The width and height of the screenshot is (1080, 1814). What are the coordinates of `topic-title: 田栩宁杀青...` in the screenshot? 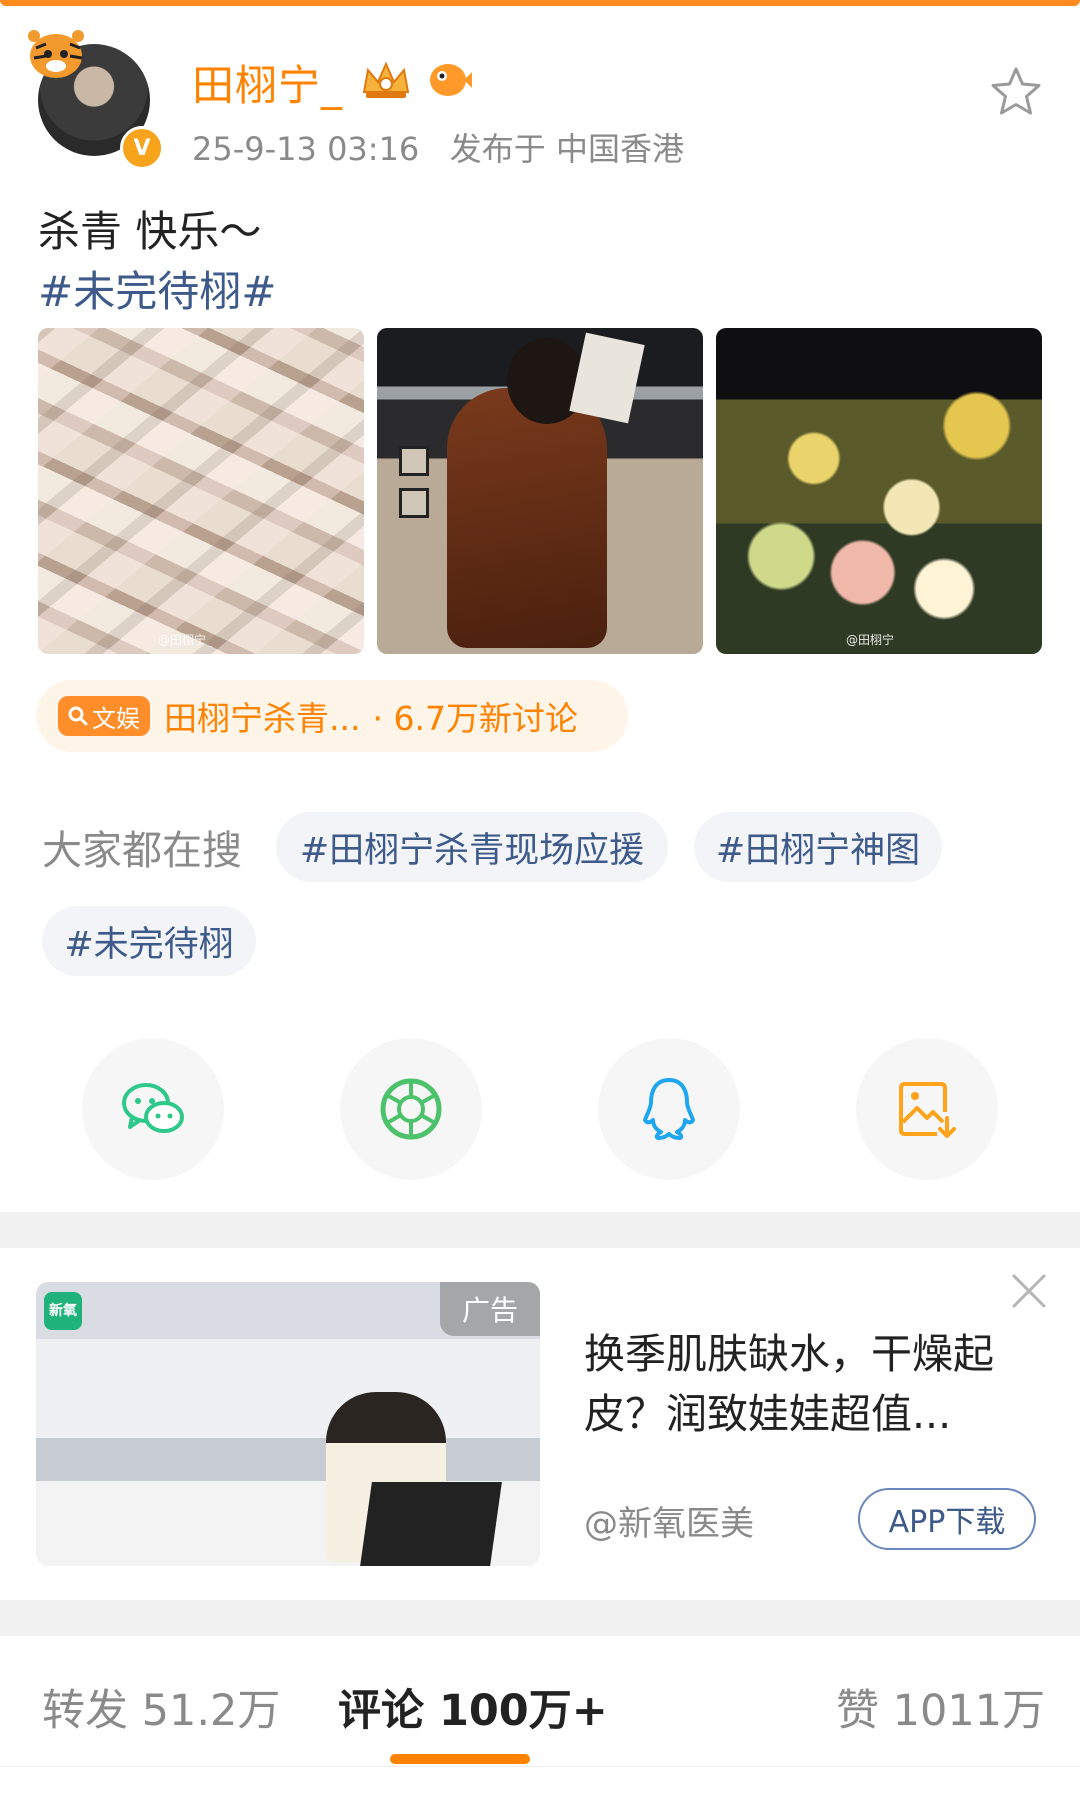 It's located at (262, 718).